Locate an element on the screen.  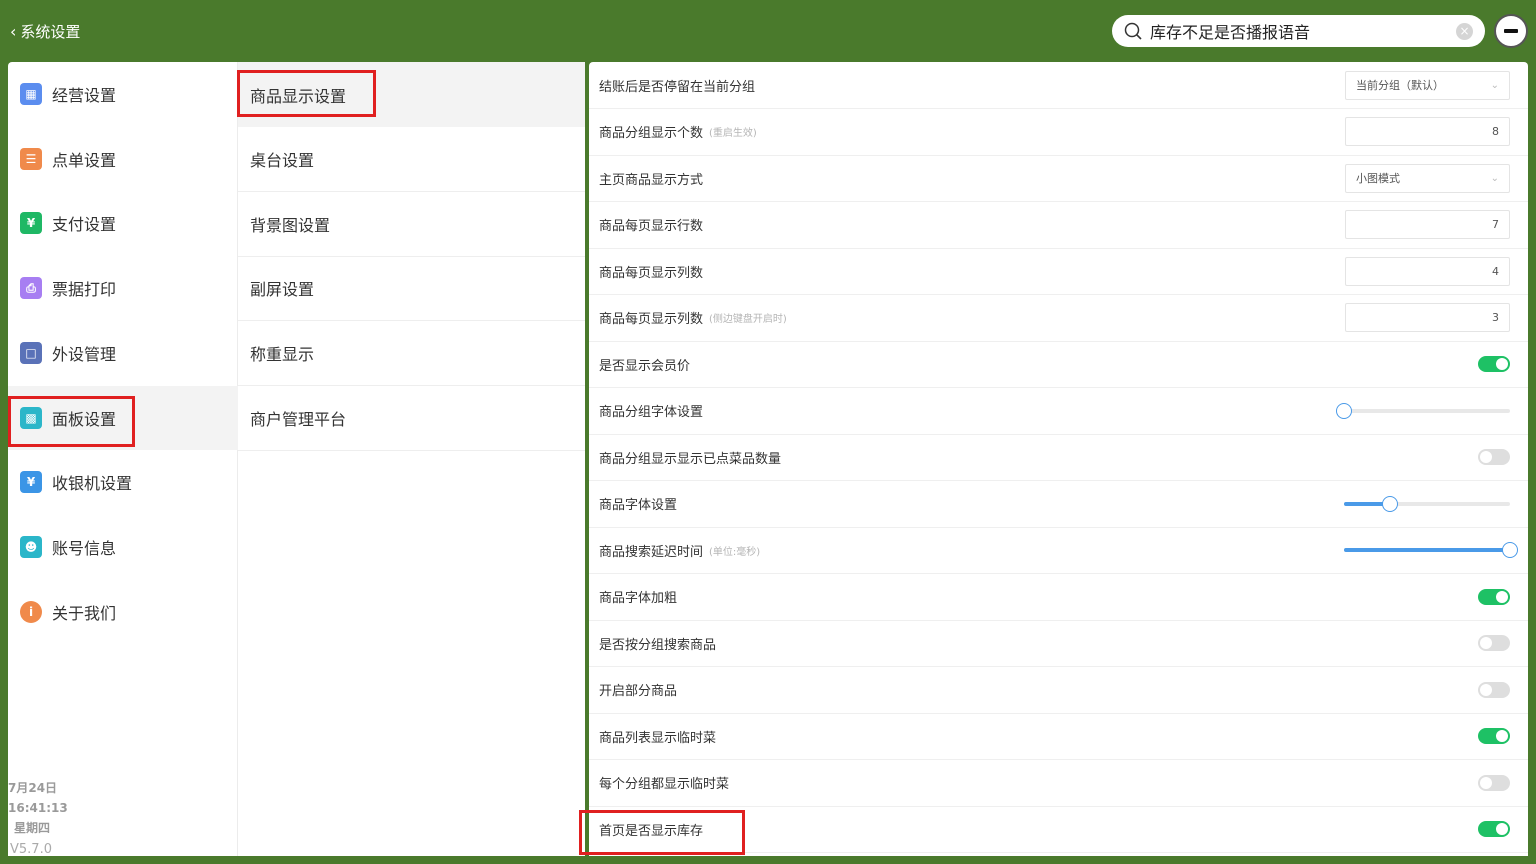
subnav-item-1: 桌台设置 is located at coordinates (411, 159).